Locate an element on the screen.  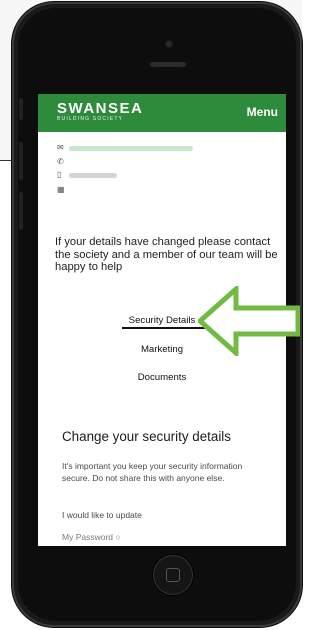
earpiece-speaker is located at coordinates (168, 64).